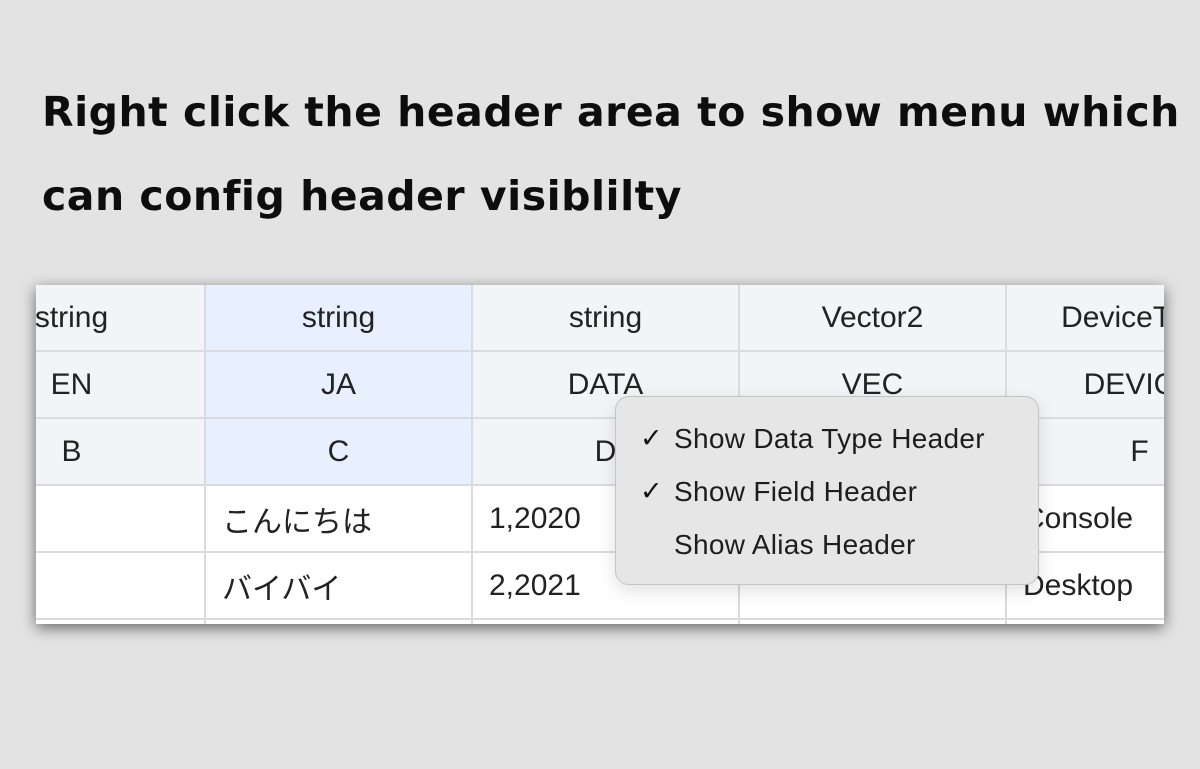 This screenshot has width=1200, height=769. I want to click on type-header-cell: Vector2, so click(873, 318).